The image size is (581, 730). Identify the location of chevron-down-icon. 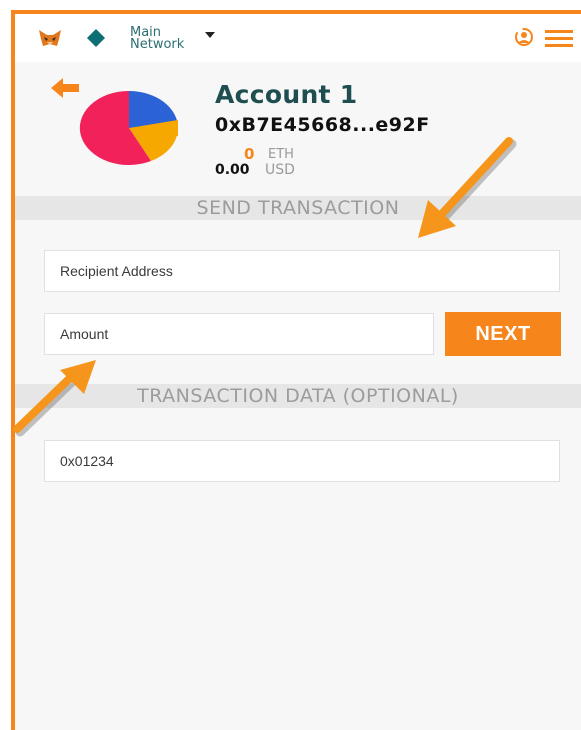
(210, 35).